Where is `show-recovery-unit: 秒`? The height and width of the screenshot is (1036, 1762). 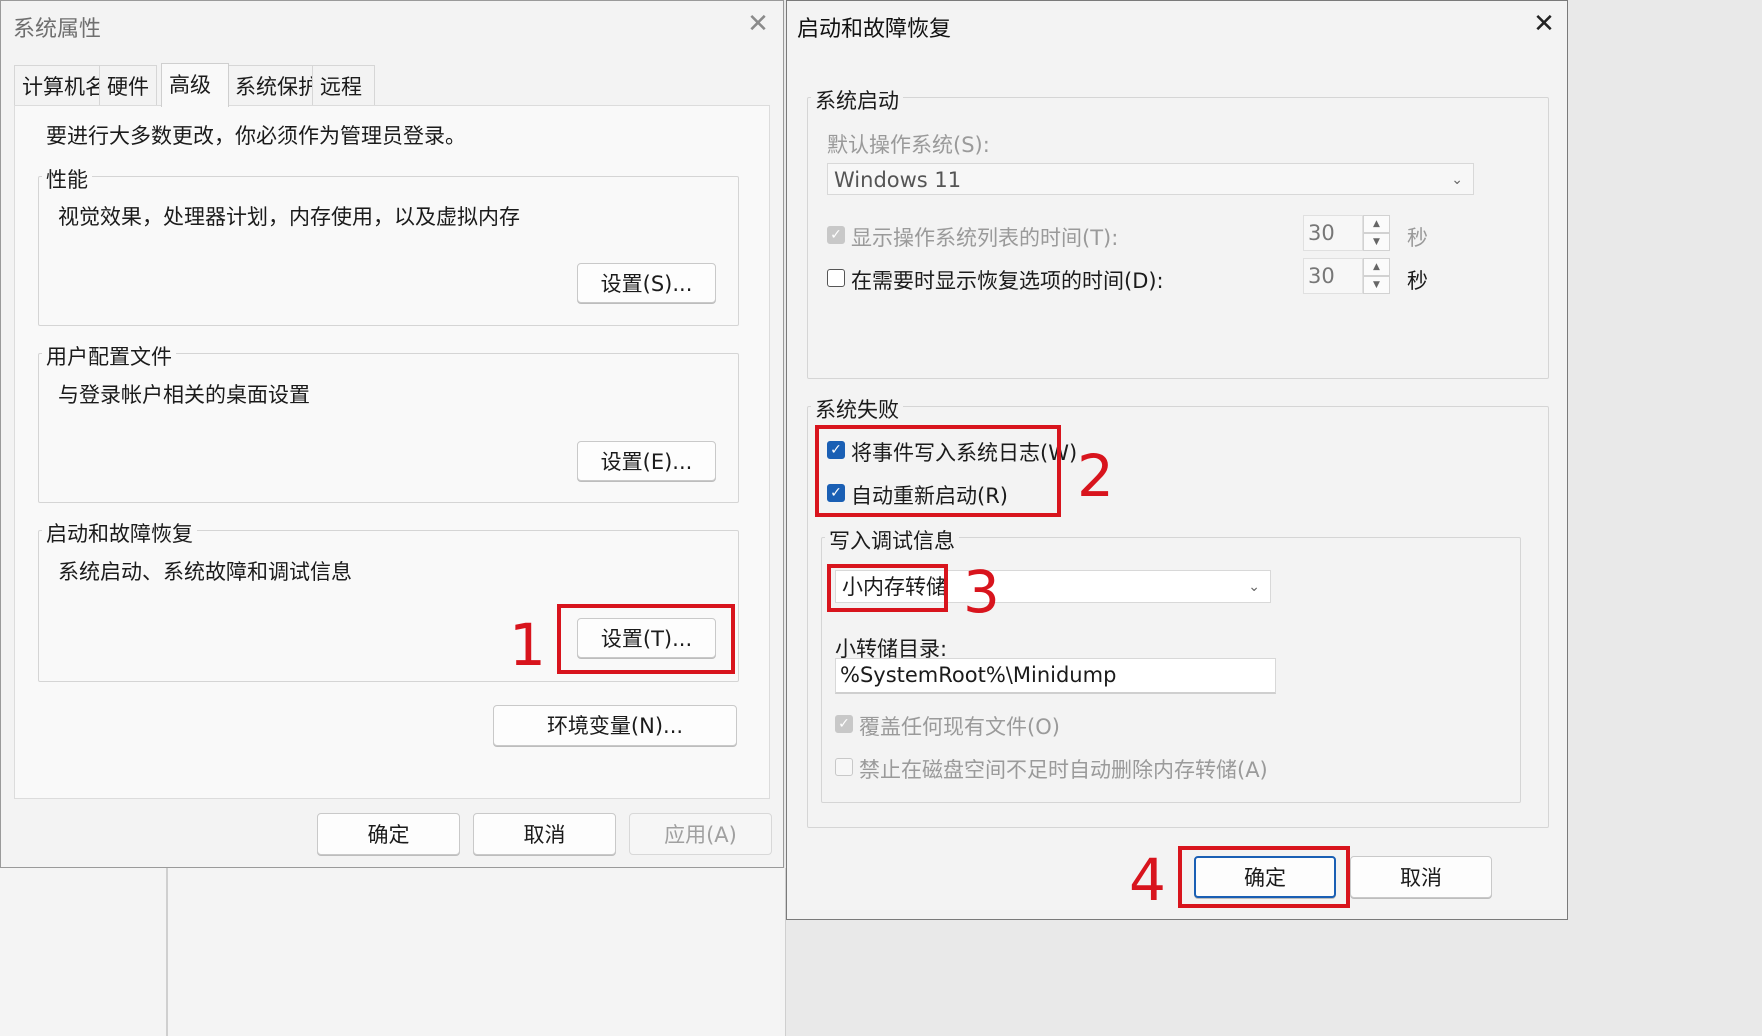
show-recovery-unit: 秒 is located at coordinates (1417, 281).